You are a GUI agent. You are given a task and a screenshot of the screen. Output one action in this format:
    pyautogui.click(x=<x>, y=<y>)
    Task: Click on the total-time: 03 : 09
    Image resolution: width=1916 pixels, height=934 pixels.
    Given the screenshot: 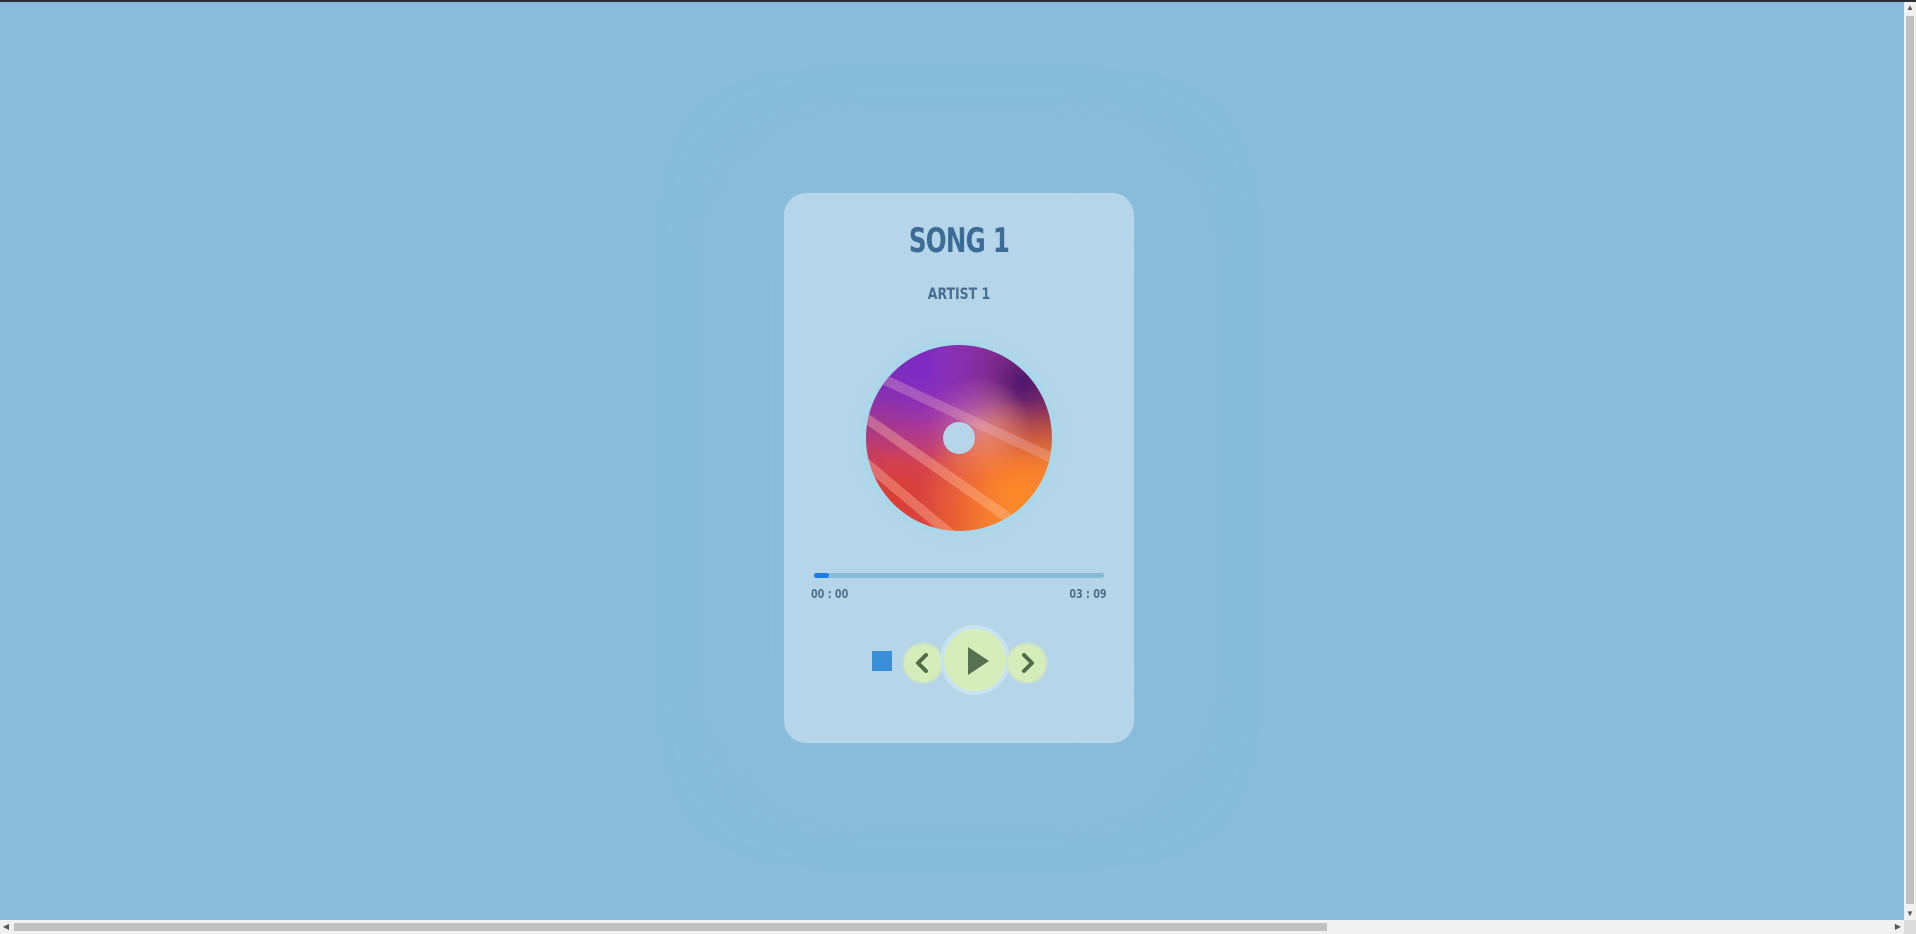 What is the action you would take?
    pyautogui.click(x=1088, y=594)
    